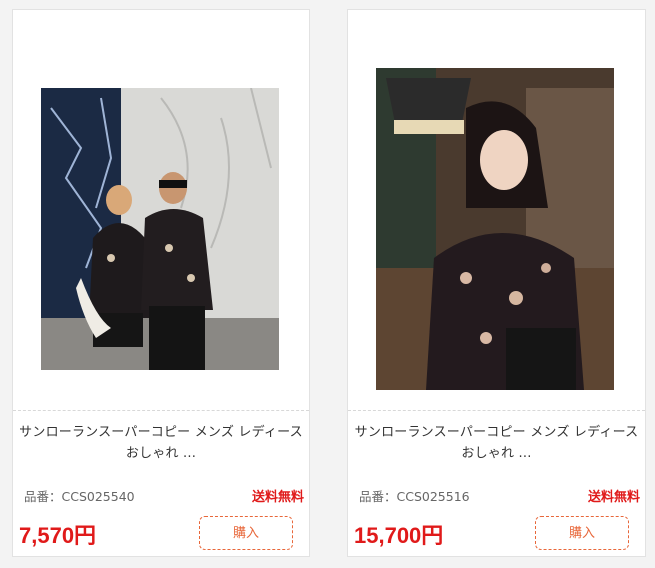 This screenshot has height=568, width=655. I want to click on product-code: 品番：CCS025516, so click(414, 496).